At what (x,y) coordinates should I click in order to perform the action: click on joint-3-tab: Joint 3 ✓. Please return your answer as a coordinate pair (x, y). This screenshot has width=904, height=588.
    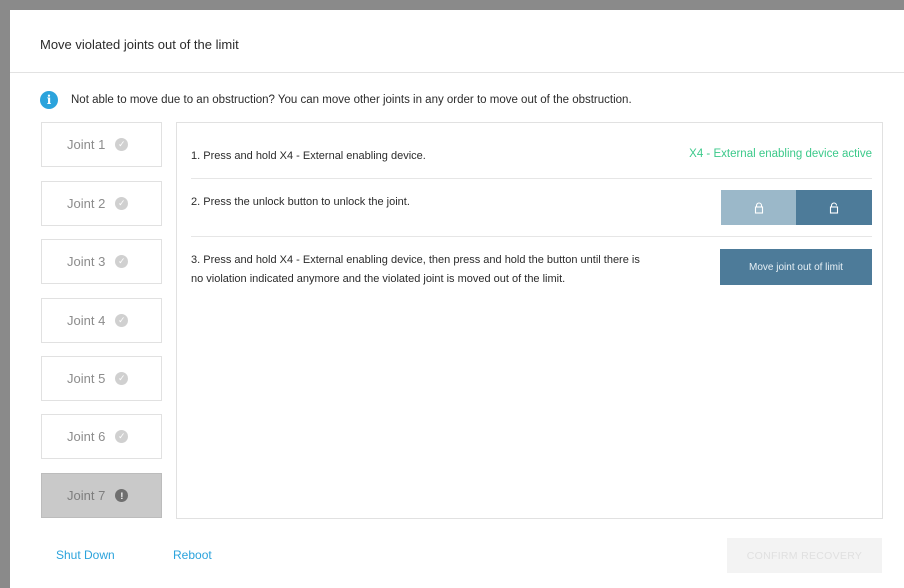
    Looking at the image, I should click on (101, 261).